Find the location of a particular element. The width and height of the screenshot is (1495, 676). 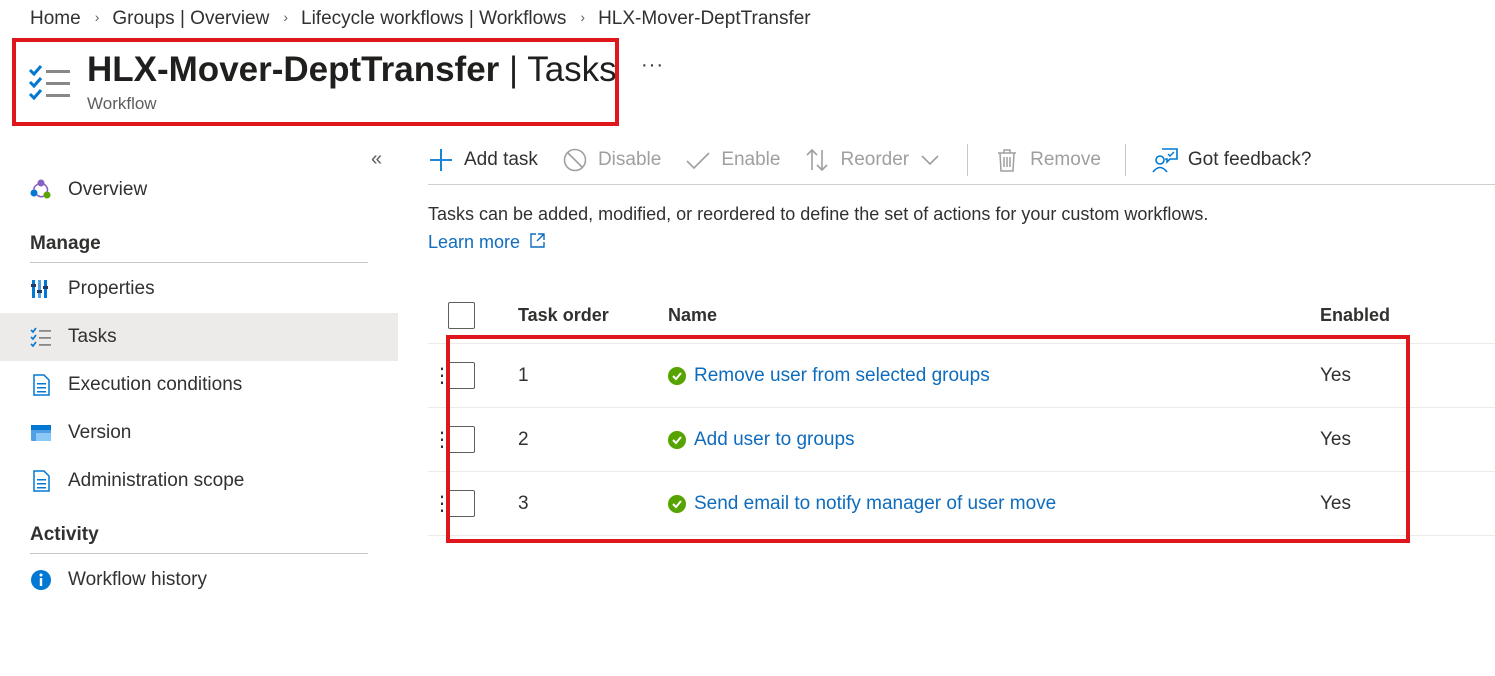

reorder-button: Reorder is located at coordinates (873, 160).